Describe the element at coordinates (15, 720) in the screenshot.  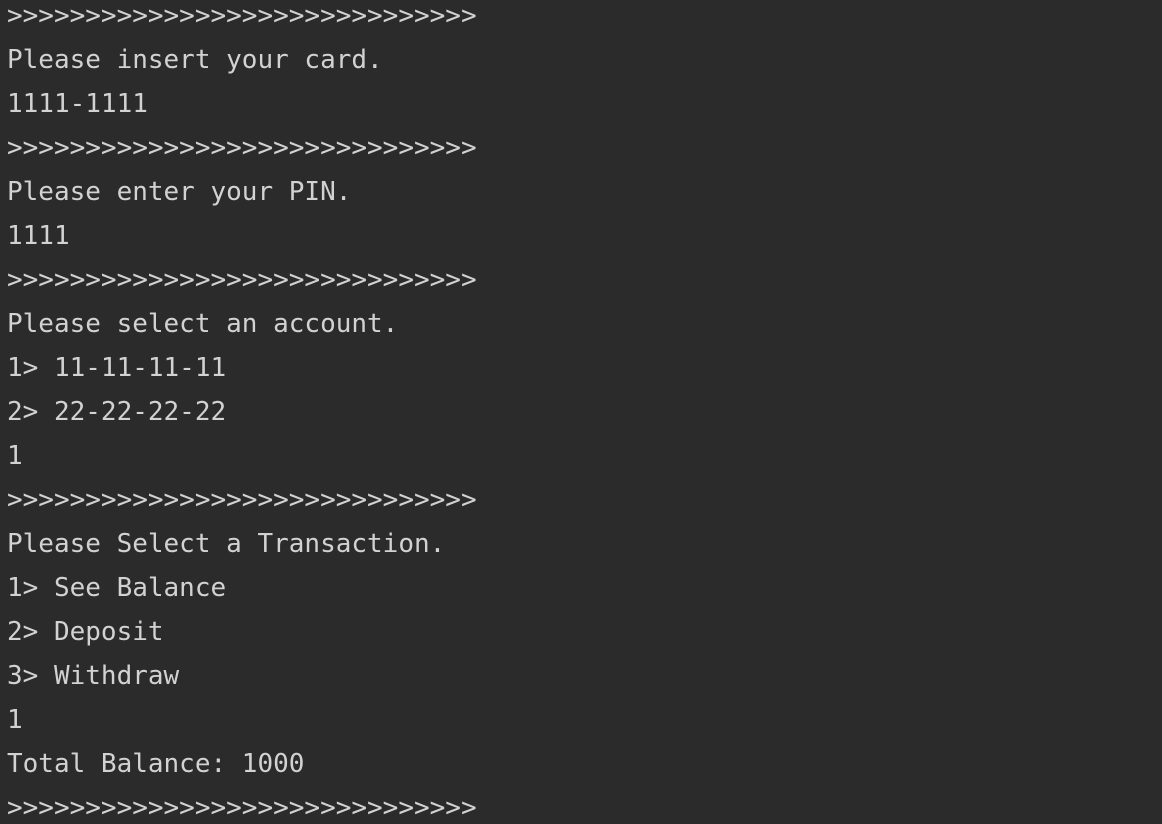
I see `user-input-transaction-choice: 1` at that location.